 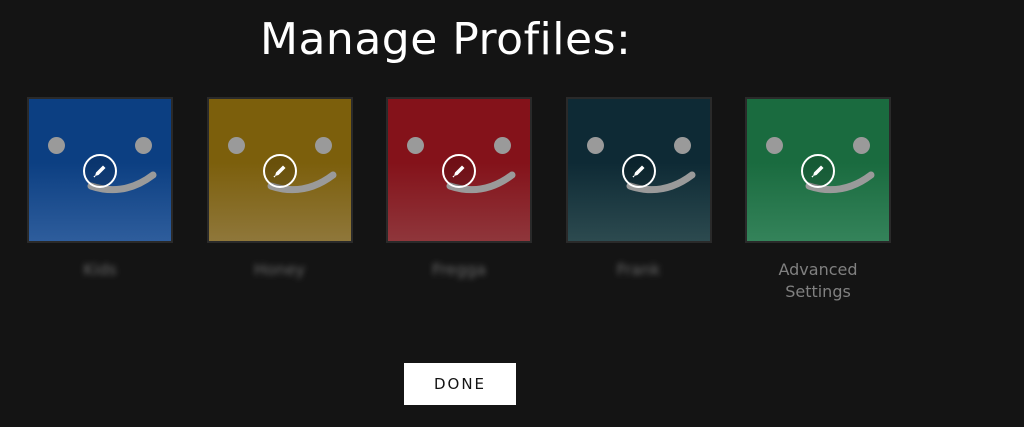 I want to click on profile-item: Kids, so click(x=100, y=200).